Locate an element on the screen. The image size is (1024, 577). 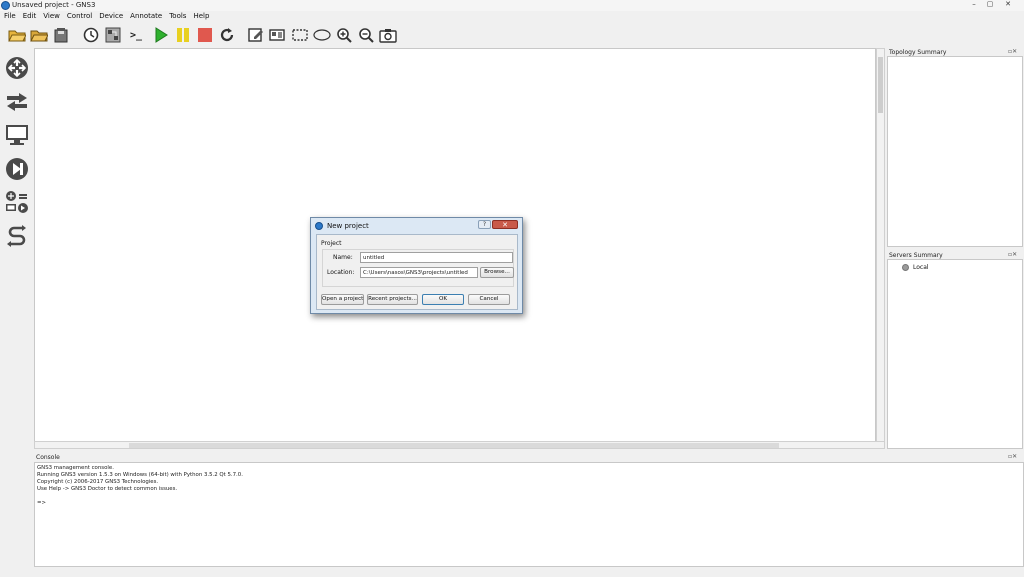
gns3-app-icon is located at coordinates (5, 5).